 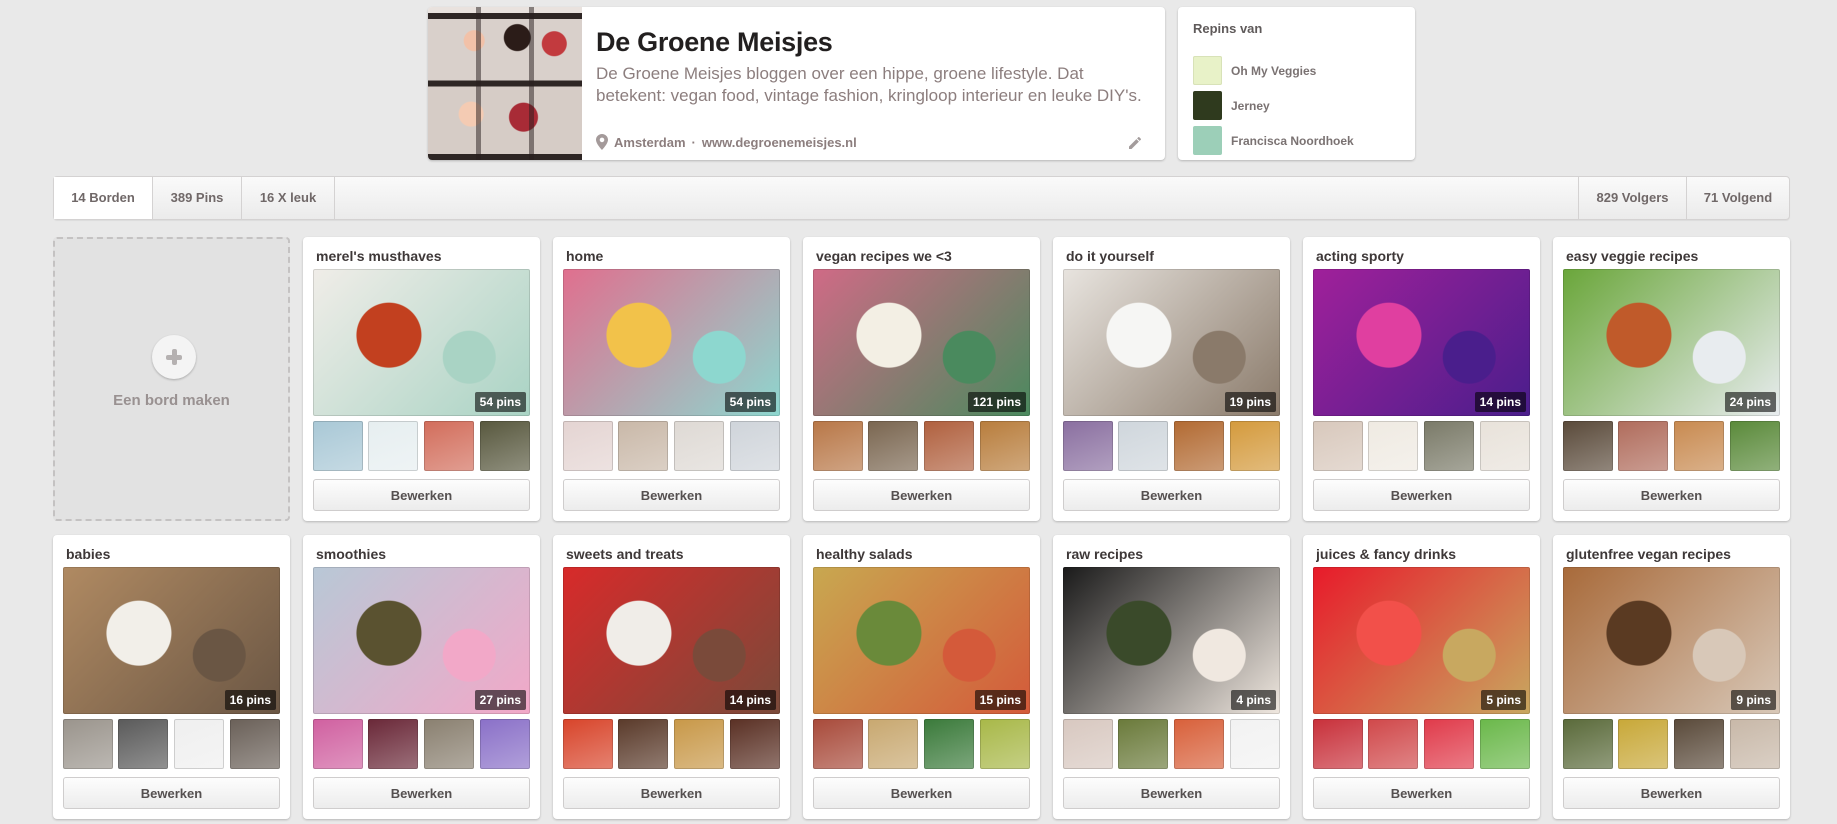 I want to click on board-cover-image: 54 pins, so click(x=421, y=342).